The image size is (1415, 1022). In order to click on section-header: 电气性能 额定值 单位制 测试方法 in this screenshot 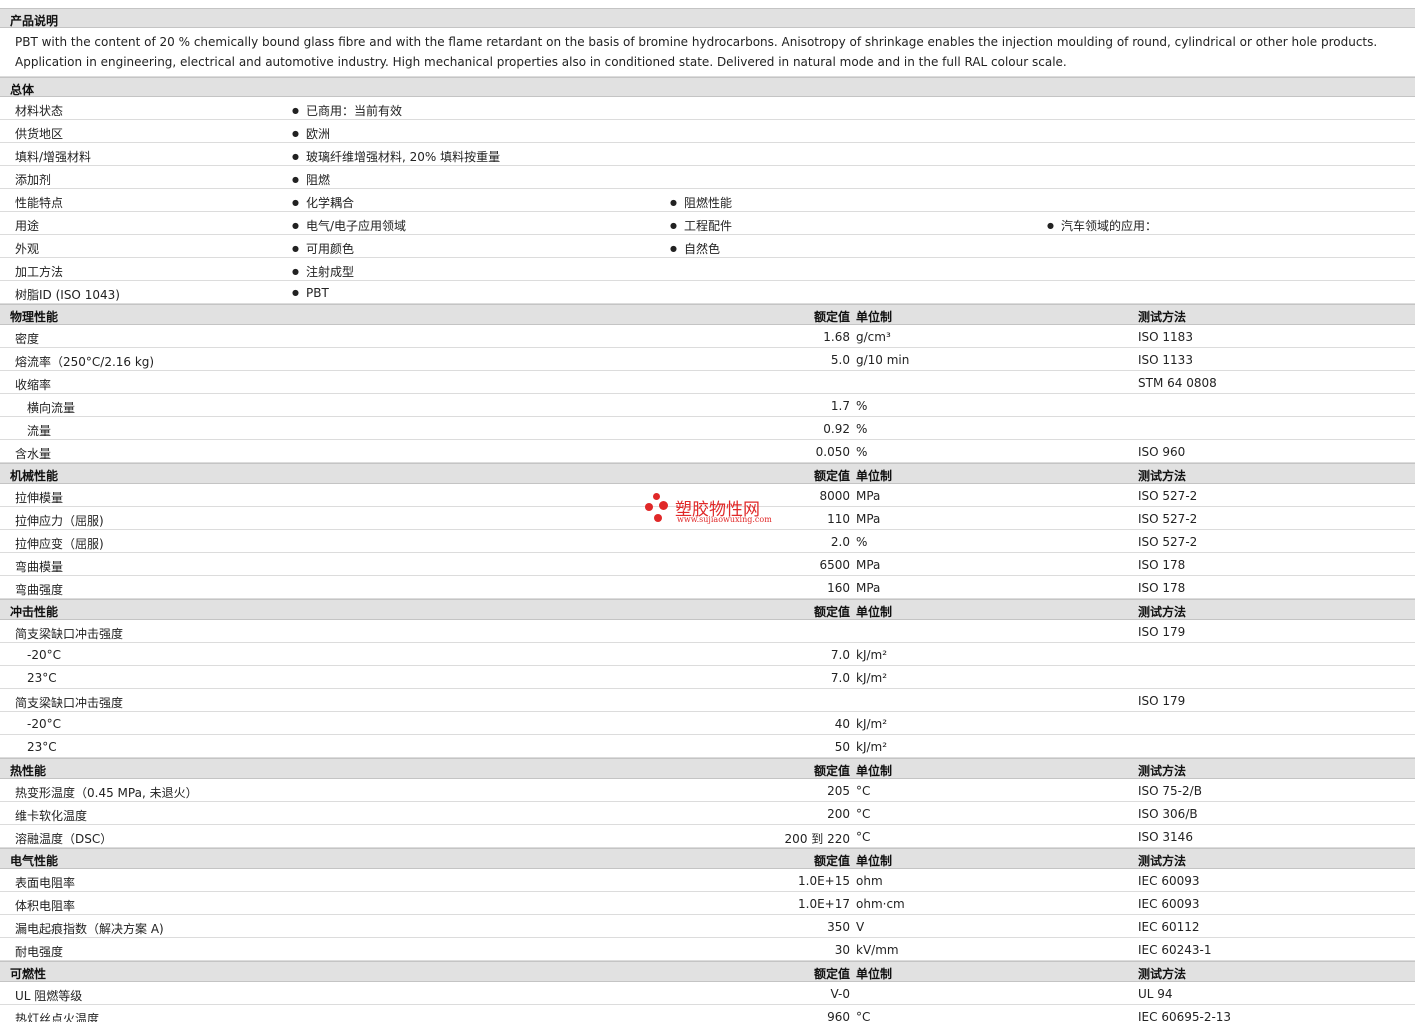, I will do `click(707, 858)`.